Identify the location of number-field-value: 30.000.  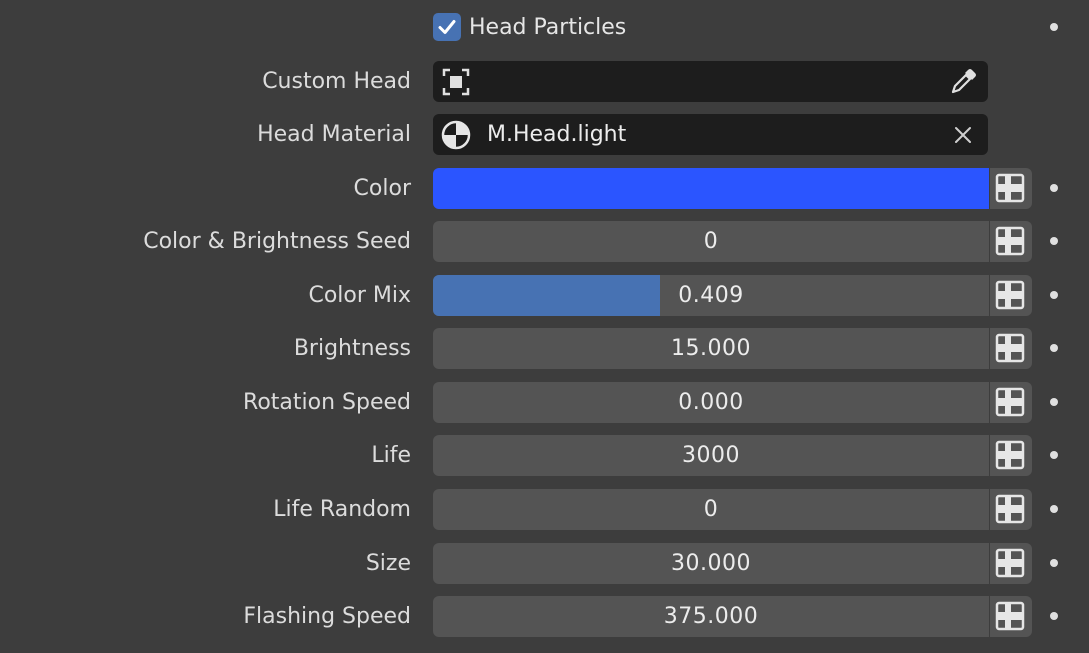
(711, 563).